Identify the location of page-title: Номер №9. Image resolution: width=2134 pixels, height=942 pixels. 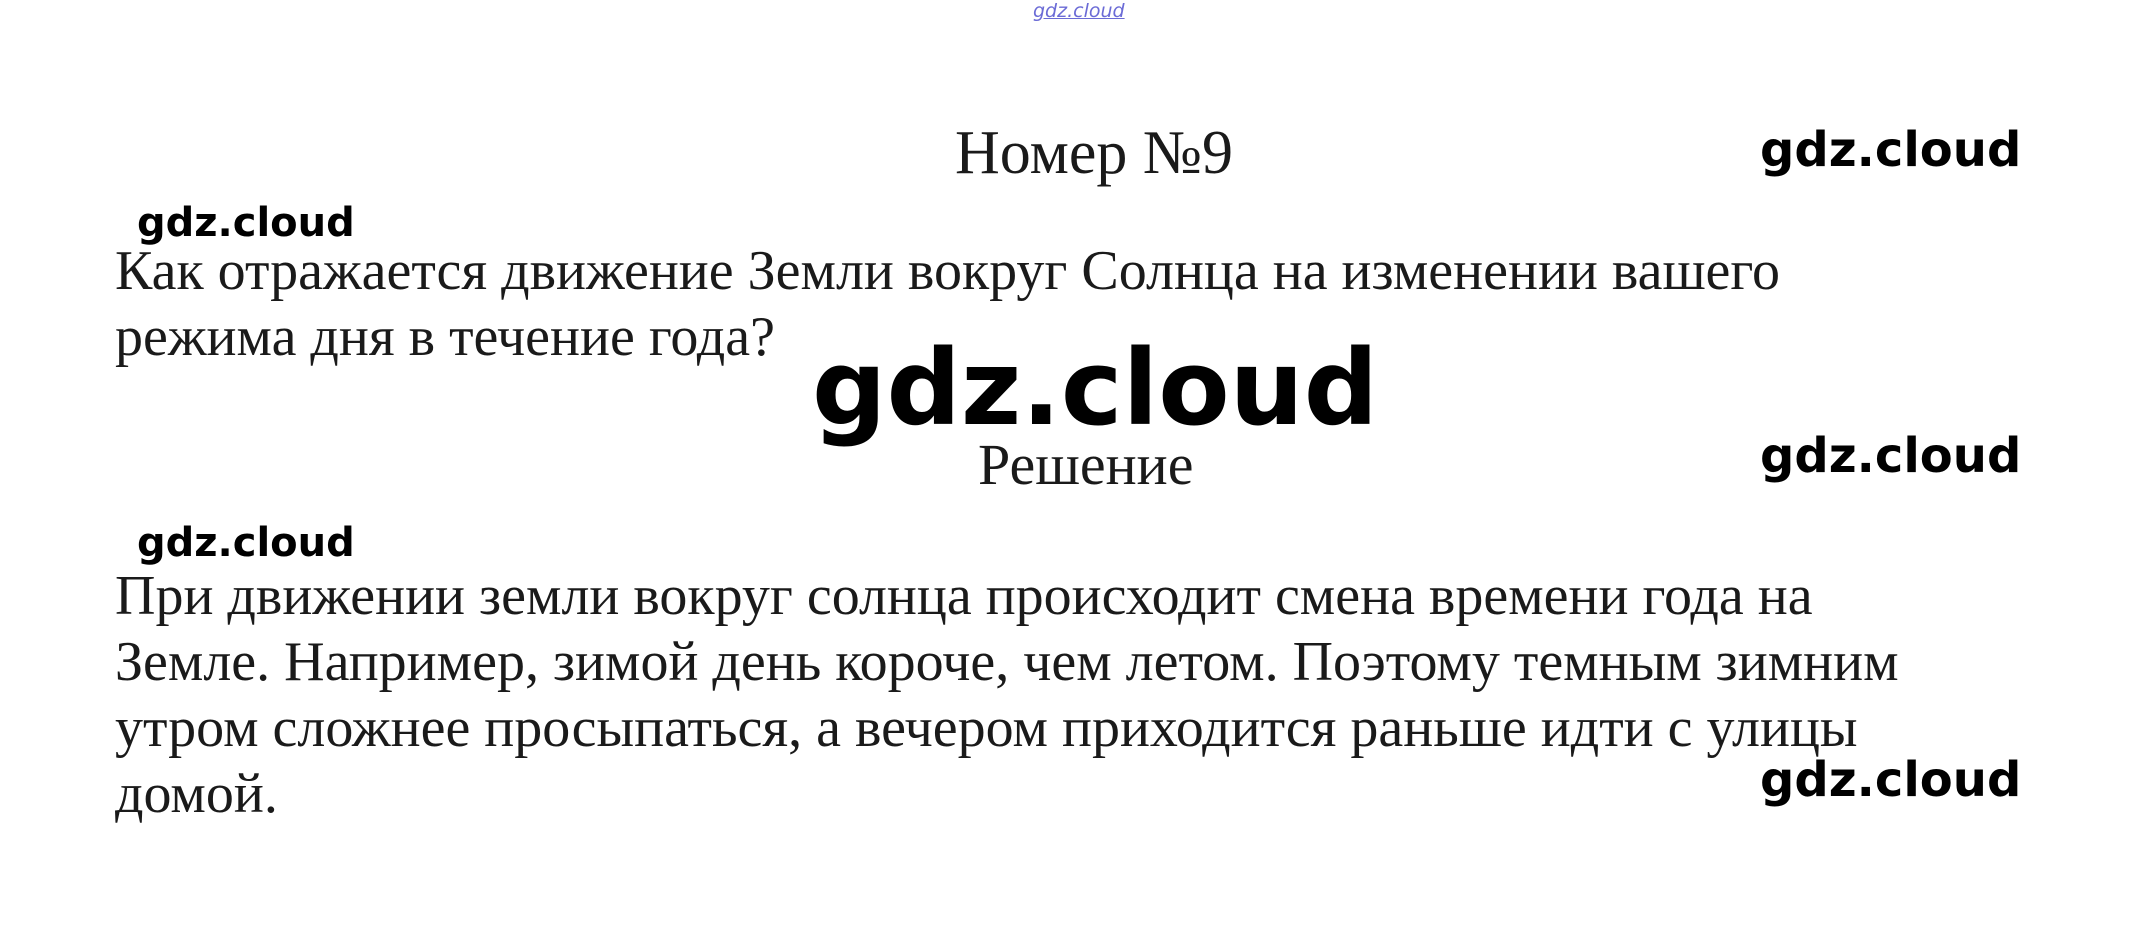
(1094, 153).